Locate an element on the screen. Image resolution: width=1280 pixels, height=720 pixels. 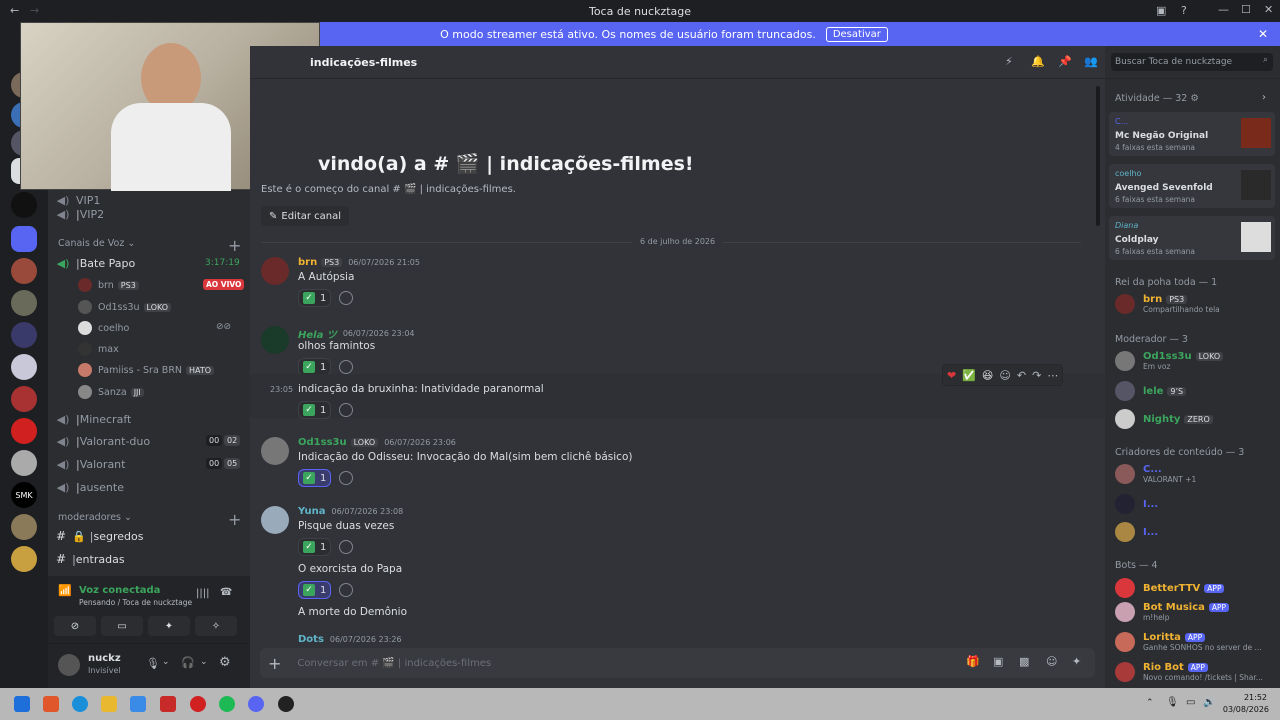
upload-plus-icon: + is located at coordinates (274, 663).